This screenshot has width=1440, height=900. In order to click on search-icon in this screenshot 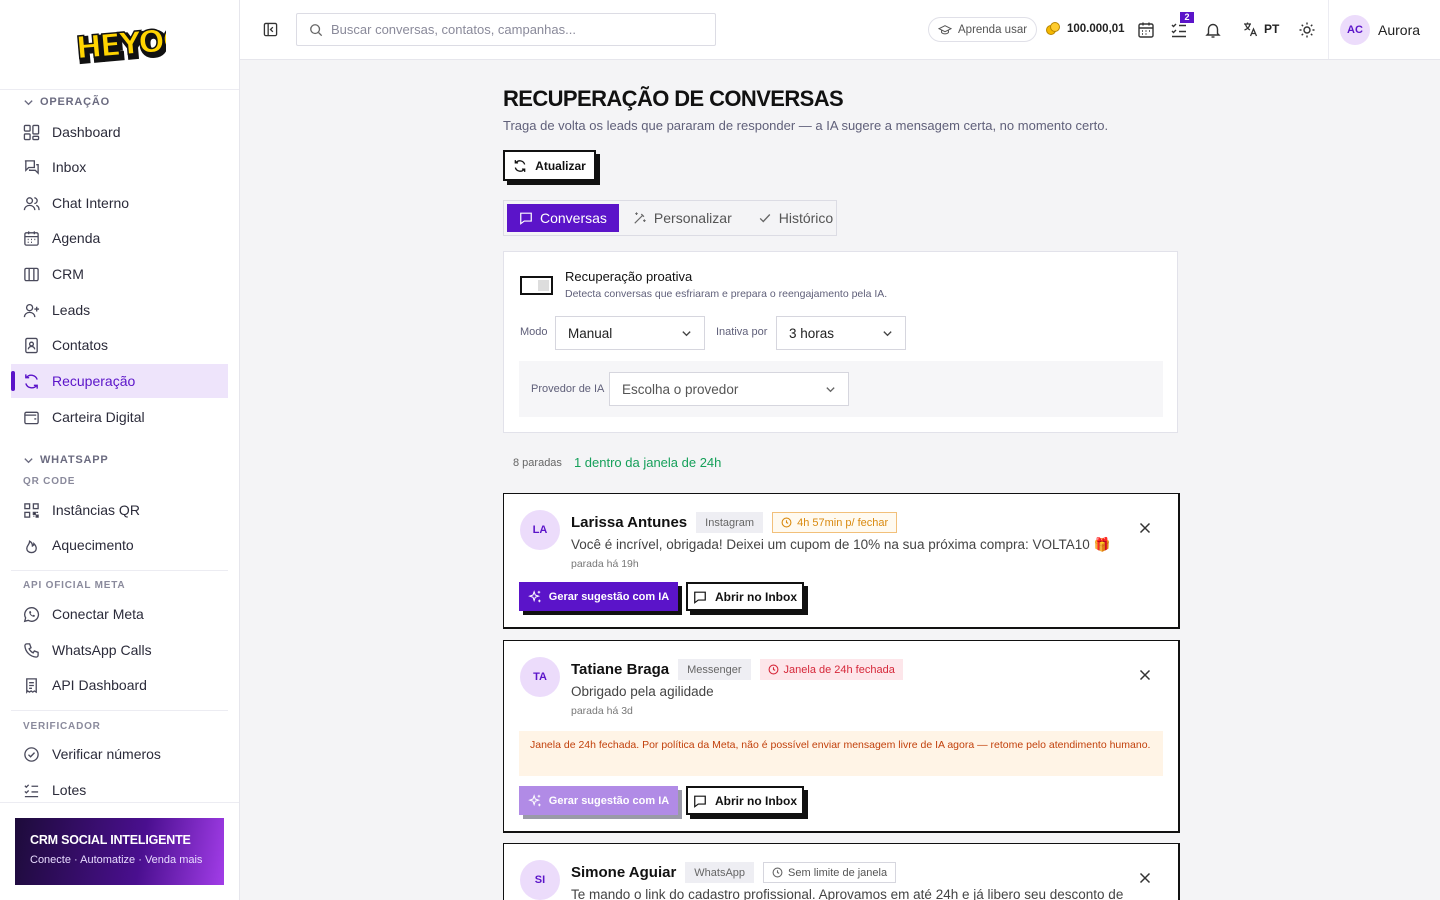, I will do `click(316, 29)`.